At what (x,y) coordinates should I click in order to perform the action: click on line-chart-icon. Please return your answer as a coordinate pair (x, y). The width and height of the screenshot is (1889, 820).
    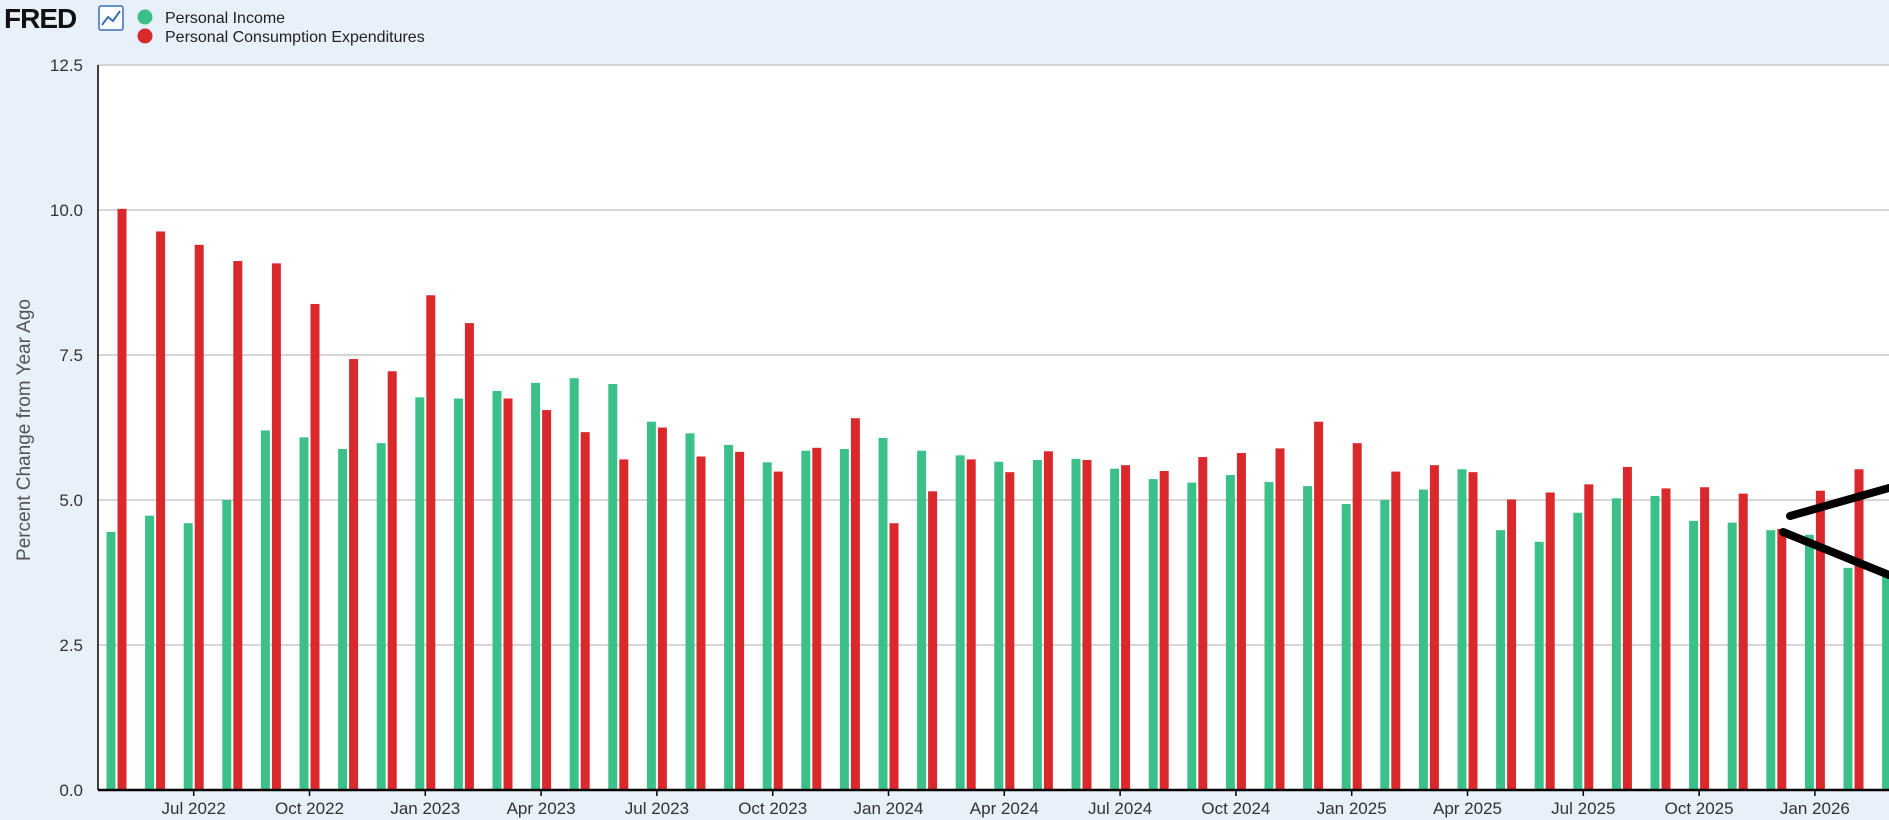
    Looking at the image, I should click on (111, 18).